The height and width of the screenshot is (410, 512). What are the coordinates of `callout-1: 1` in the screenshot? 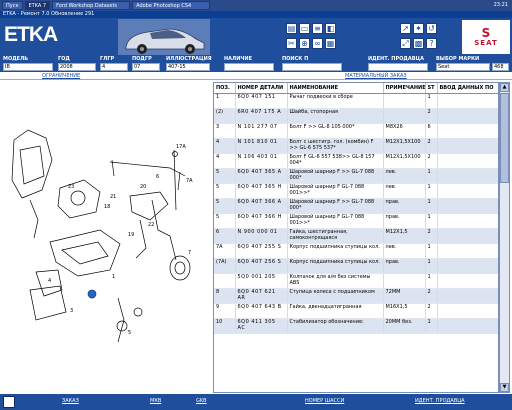 It's located at (113, 277).